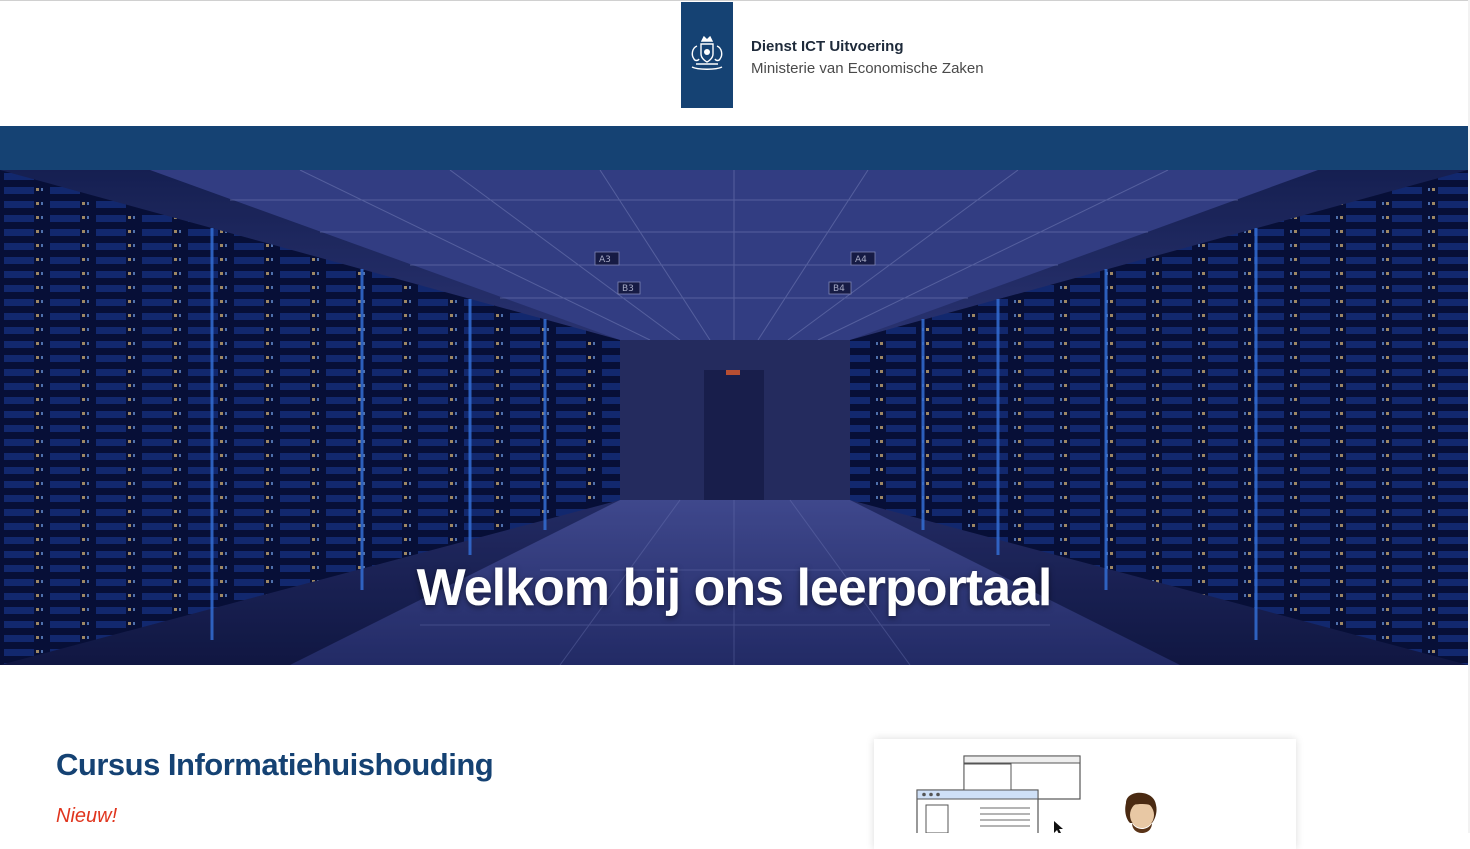 The height and width of the screenshot is (849, 1470). I want to click on main-navigation-bar, so click(734, 148).